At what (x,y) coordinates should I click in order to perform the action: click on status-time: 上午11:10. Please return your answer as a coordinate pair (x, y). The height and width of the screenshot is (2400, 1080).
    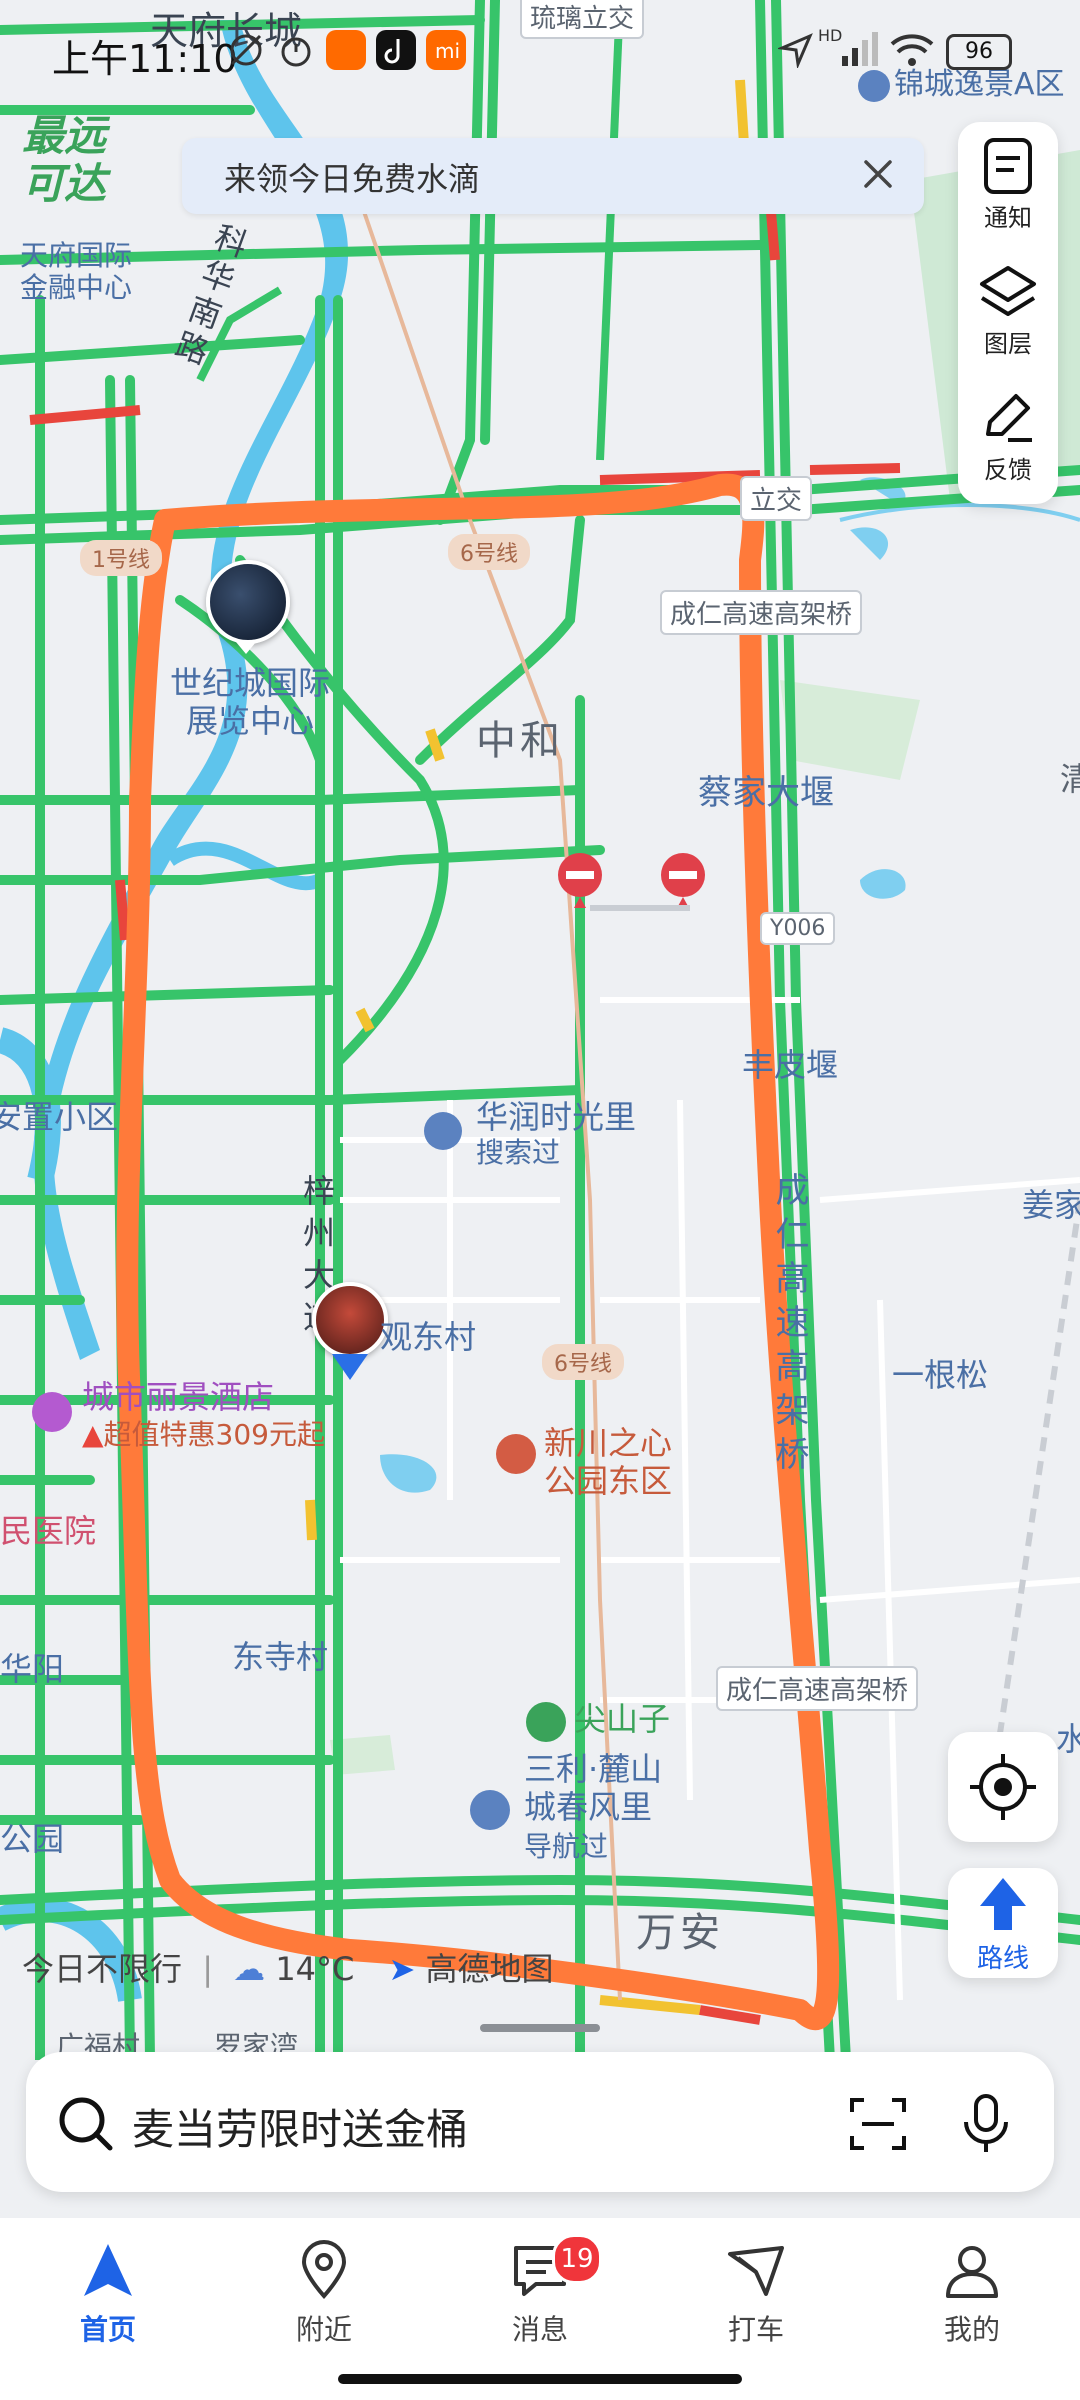
    Looking at the image, I should click on (145, 59).